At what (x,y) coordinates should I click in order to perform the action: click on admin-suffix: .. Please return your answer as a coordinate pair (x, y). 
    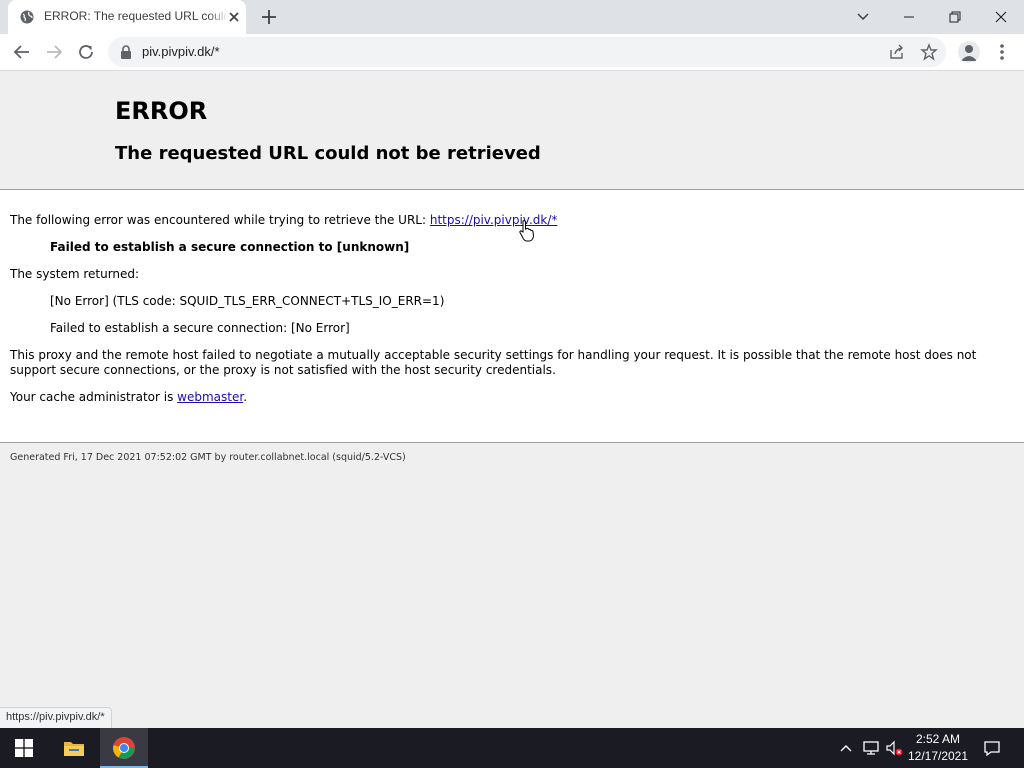
    Looking at the image, I should click on (245, 397).